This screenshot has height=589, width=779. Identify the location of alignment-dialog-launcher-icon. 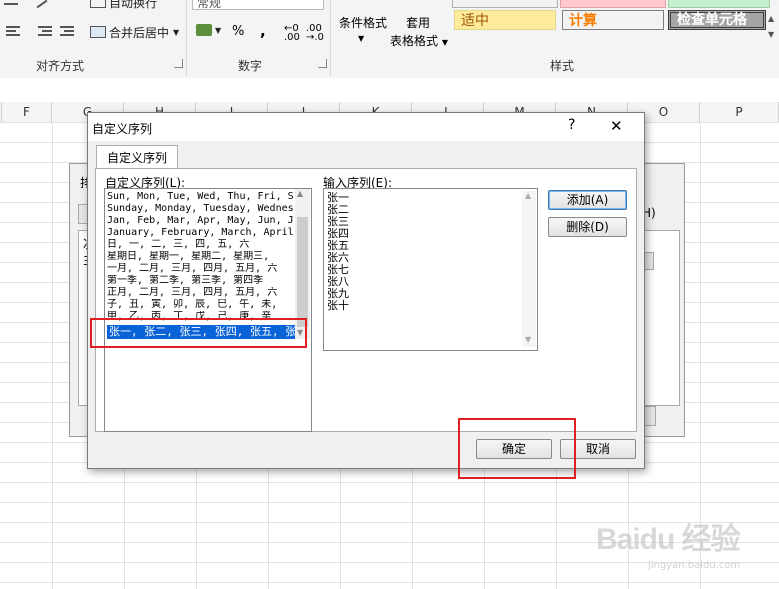
(178, 63).